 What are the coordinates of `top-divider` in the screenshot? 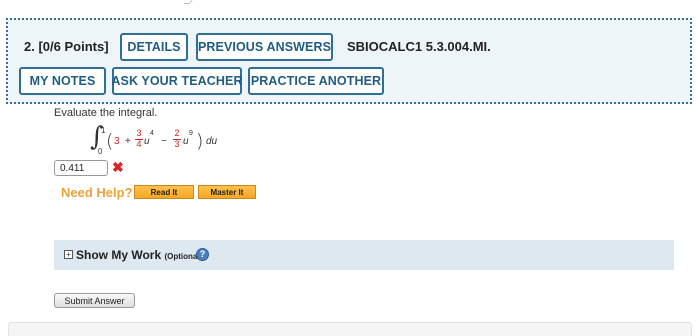 It's located at (350, 4).